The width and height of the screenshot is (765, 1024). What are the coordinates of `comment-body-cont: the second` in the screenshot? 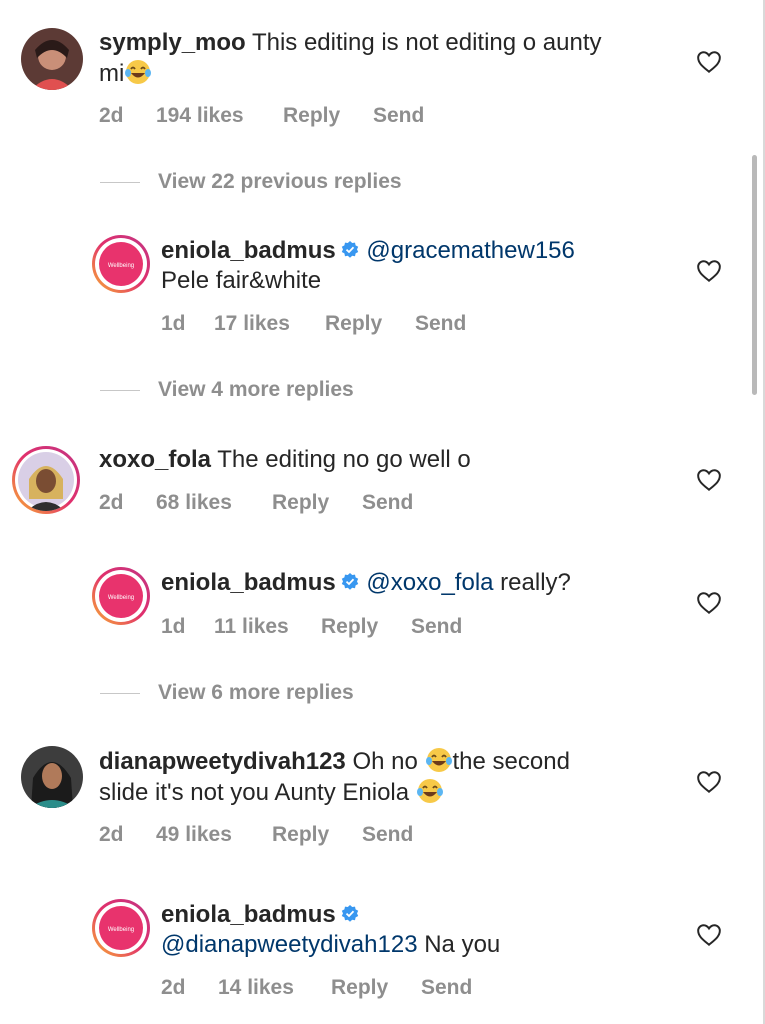 It's located at (511, 761).